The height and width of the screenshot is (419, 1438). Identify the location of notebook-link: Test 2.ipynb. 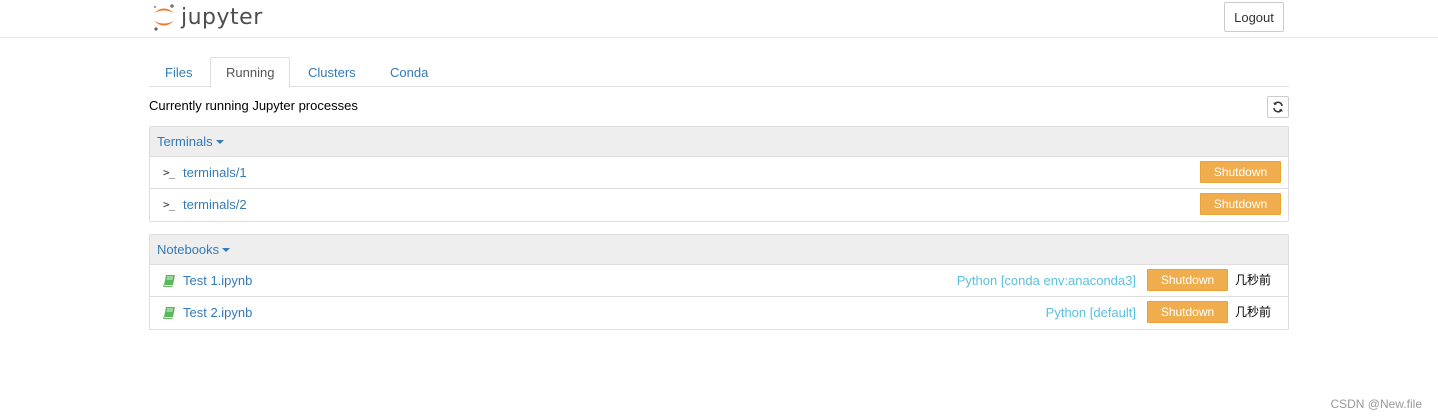
(217, 312).